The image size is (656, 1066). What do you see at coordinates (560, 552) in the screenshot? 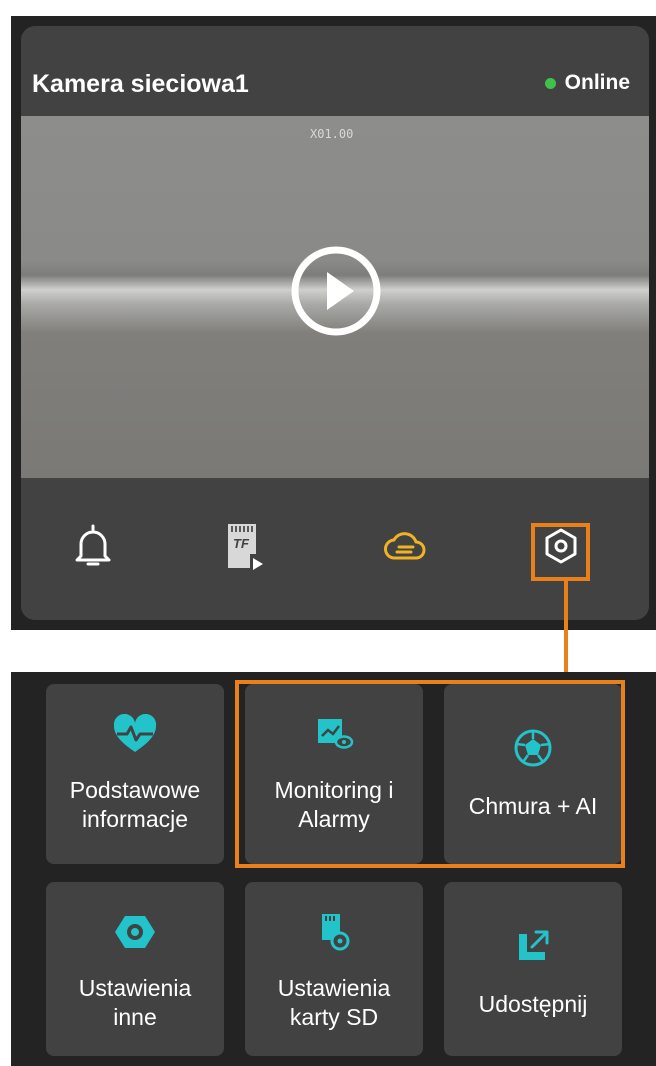
I see `settings-highlight` at bounding box center [560, 552].